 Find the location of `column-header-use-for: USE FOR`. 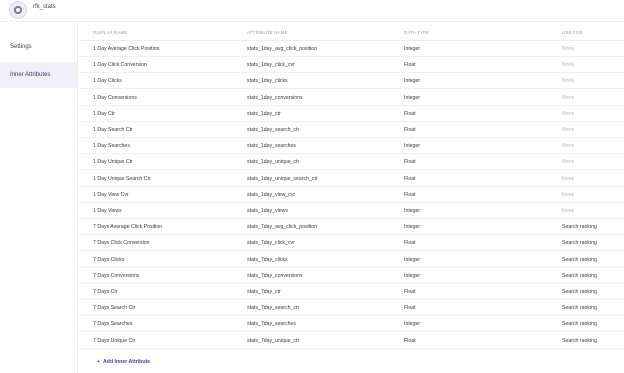

column-header-use-for: USE FOR is located at coordinates (572, 32).